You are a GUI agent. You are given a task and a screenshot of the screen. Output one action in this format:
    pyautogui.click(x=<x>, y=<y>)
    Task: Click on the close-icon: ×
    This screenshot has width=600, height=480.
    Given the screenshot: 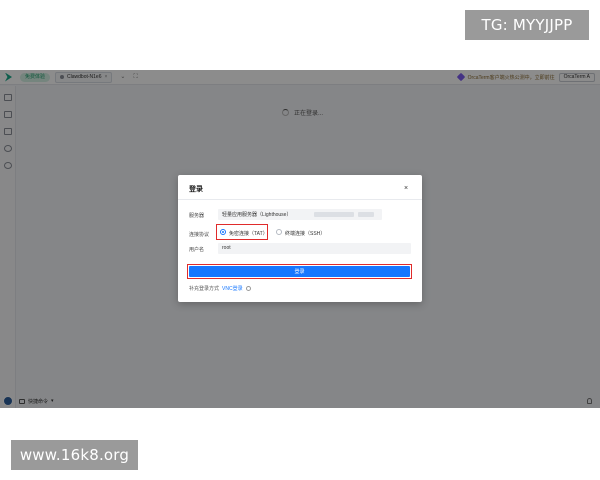 What is the action you would take?
    pyautogui.click(x=406, y=188)
    